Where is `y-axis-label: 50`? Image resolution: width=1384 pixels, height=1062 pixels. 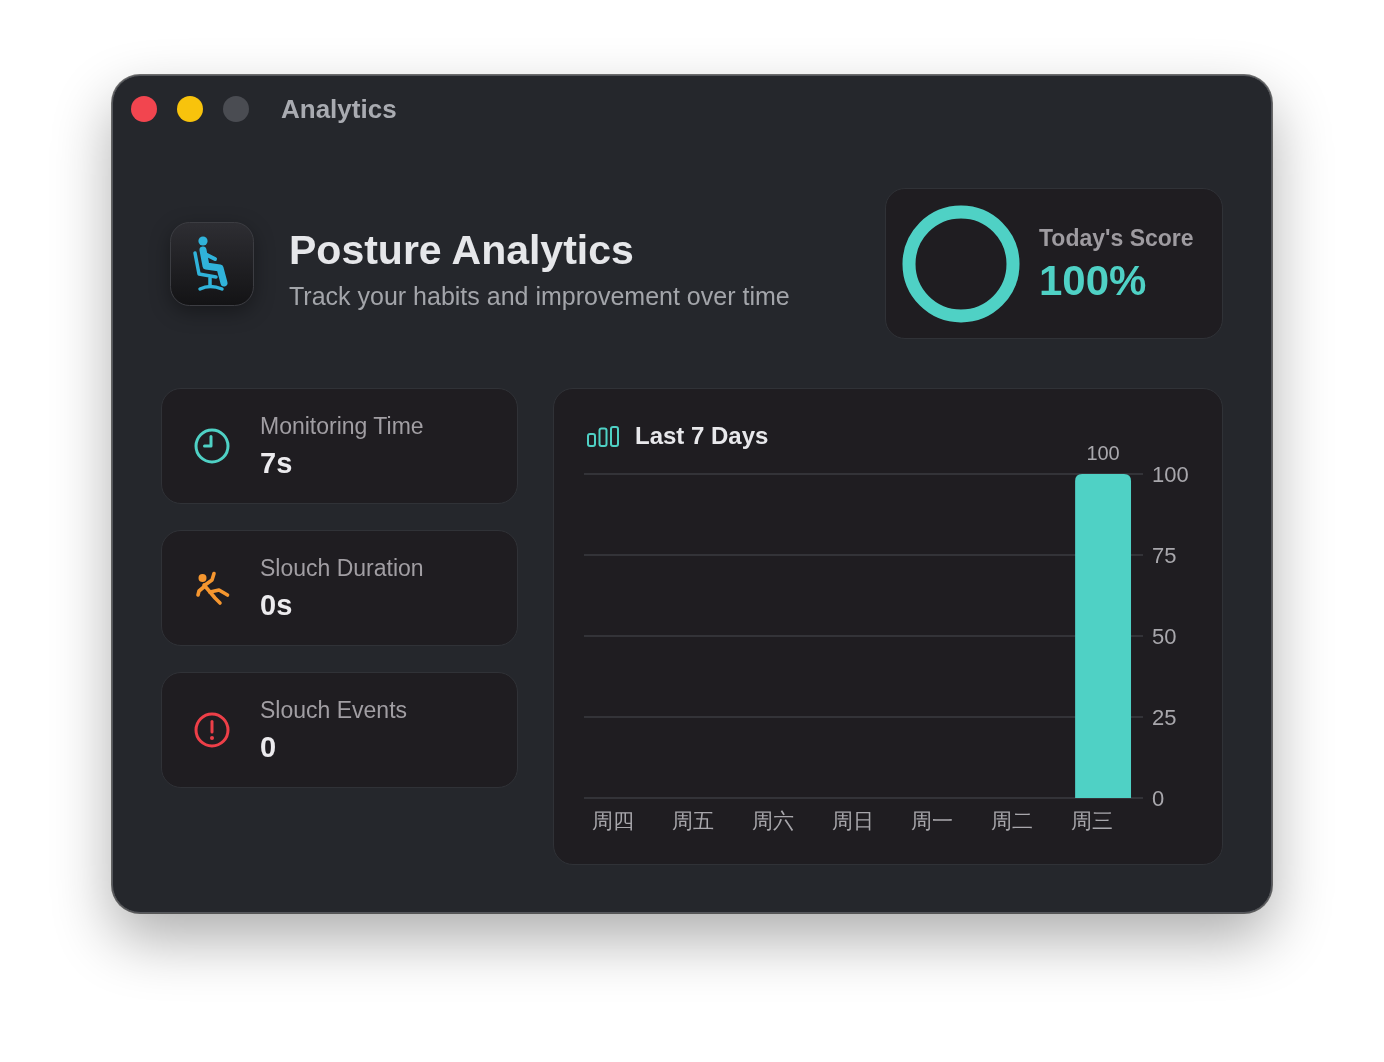 y-axis-label: 50 is located at coordinates (1164, 636).